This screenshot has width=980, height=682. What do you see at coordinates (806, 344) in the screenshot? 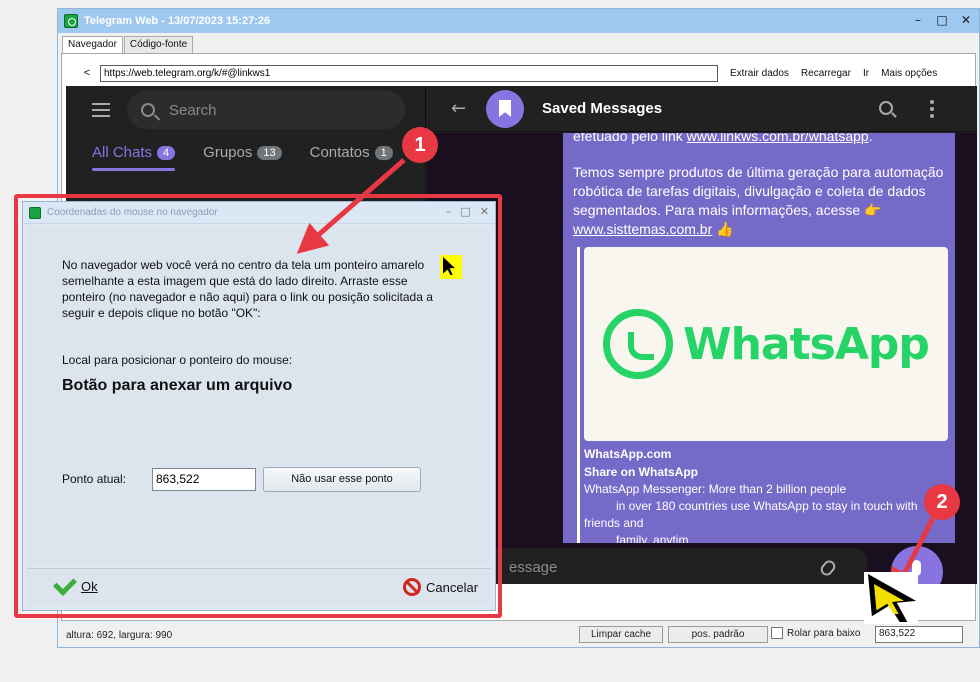
I see `whatsapp-wordmark: WhatsApp` at bounding box center [806, 344].